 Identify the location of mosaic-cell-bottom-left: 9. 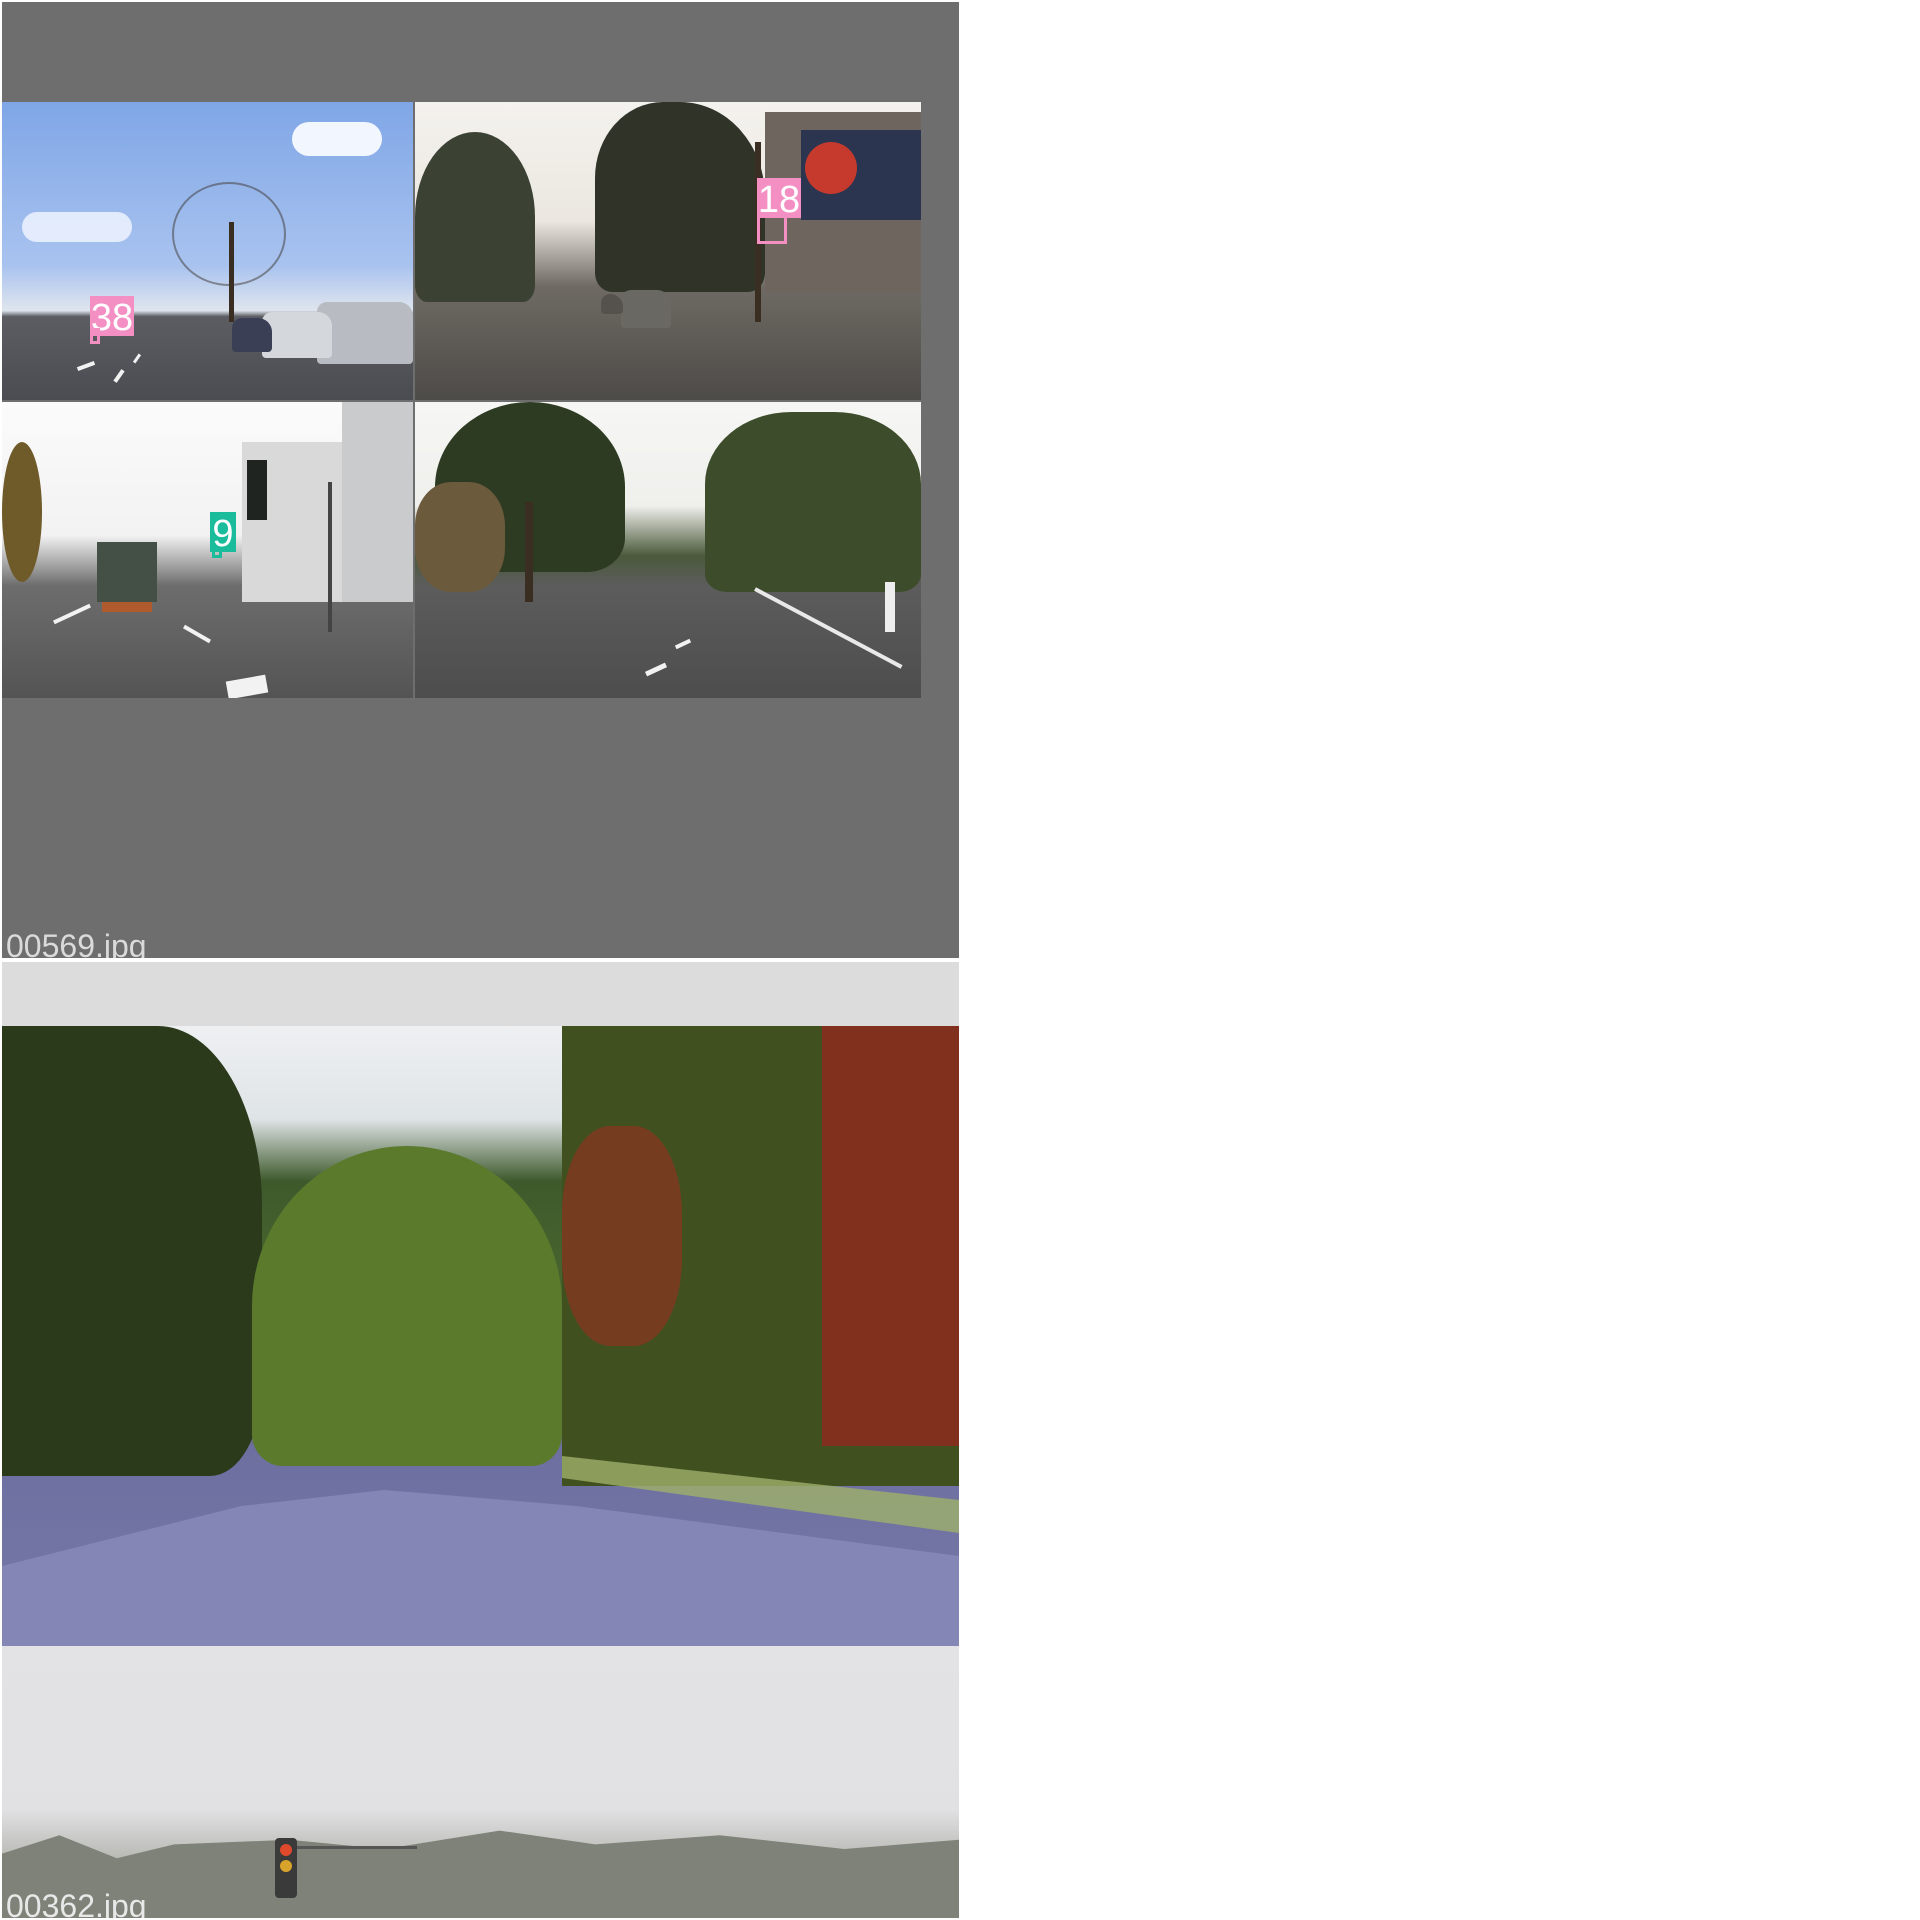
(207, 550).